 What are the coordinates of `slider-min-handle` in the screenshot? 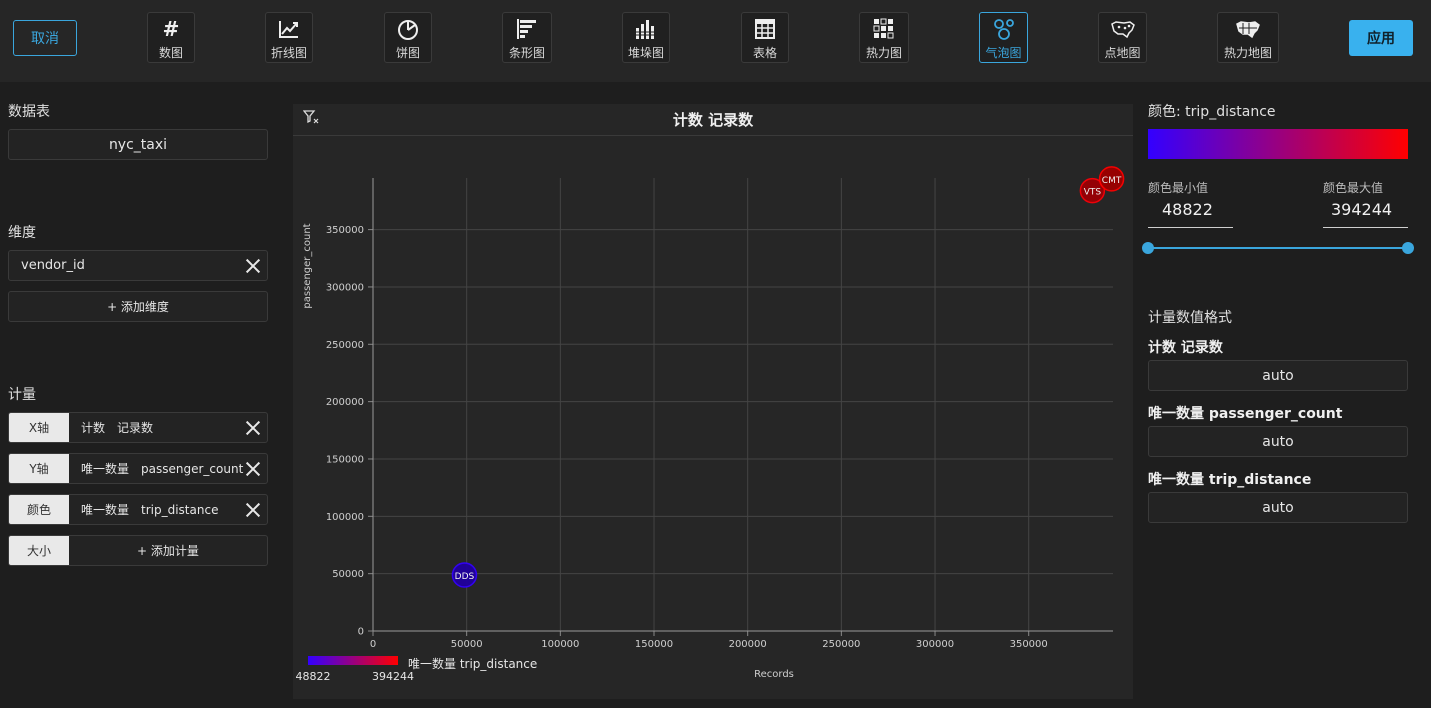 It's located at (1148, 248).